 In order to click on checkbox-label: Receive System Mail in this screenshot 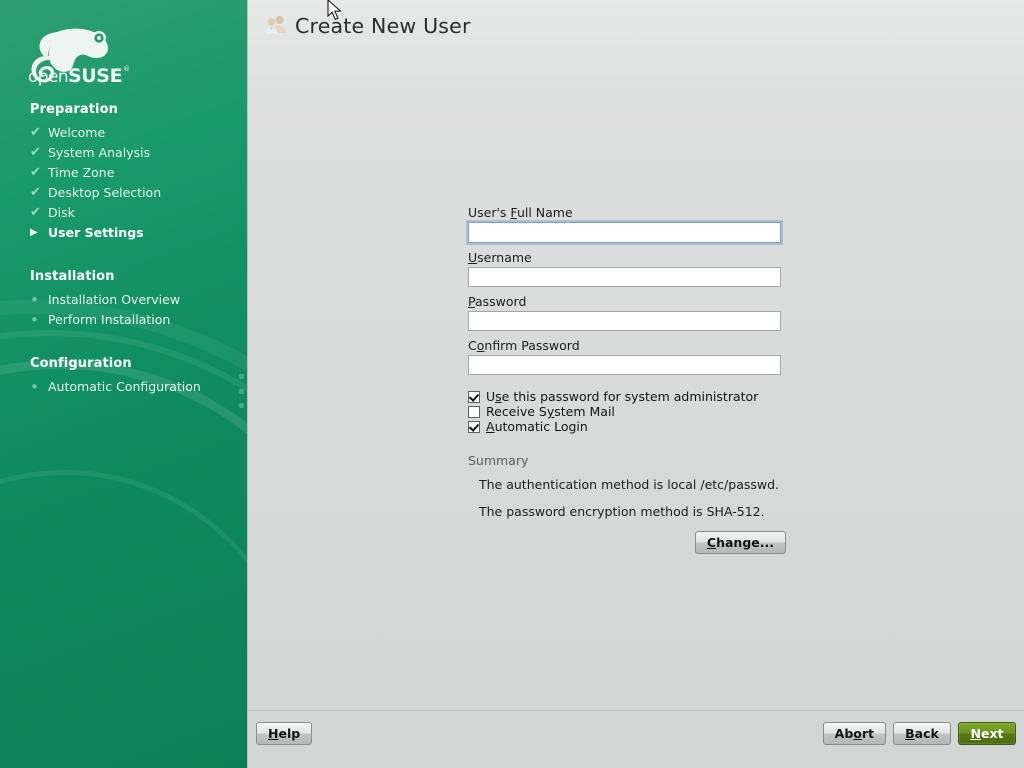, I will do `click(550, 411)`.